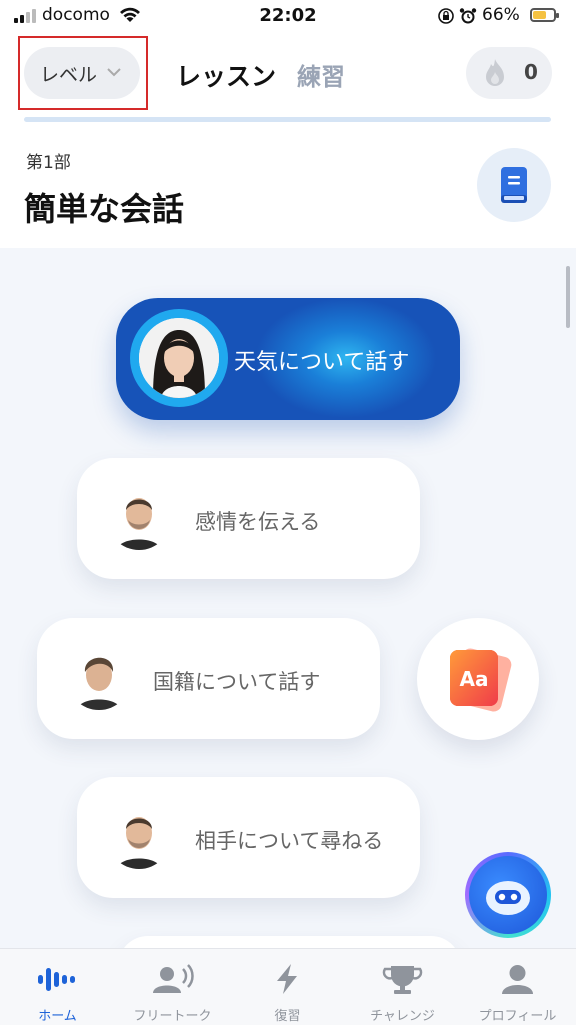 This screenshot has width=576, height=1025. What do you see at coordinates (568, 297) in the screenshot?
I see `scrollbar` at bounding box center [568, 297].